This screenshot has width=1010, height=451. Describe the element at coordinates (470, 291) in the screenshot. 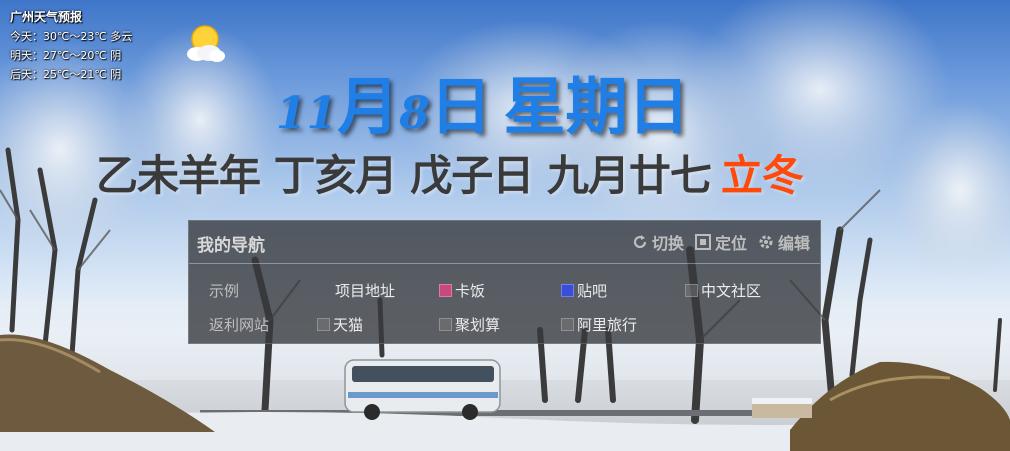

I see `link-label: 卡饭` at that location.